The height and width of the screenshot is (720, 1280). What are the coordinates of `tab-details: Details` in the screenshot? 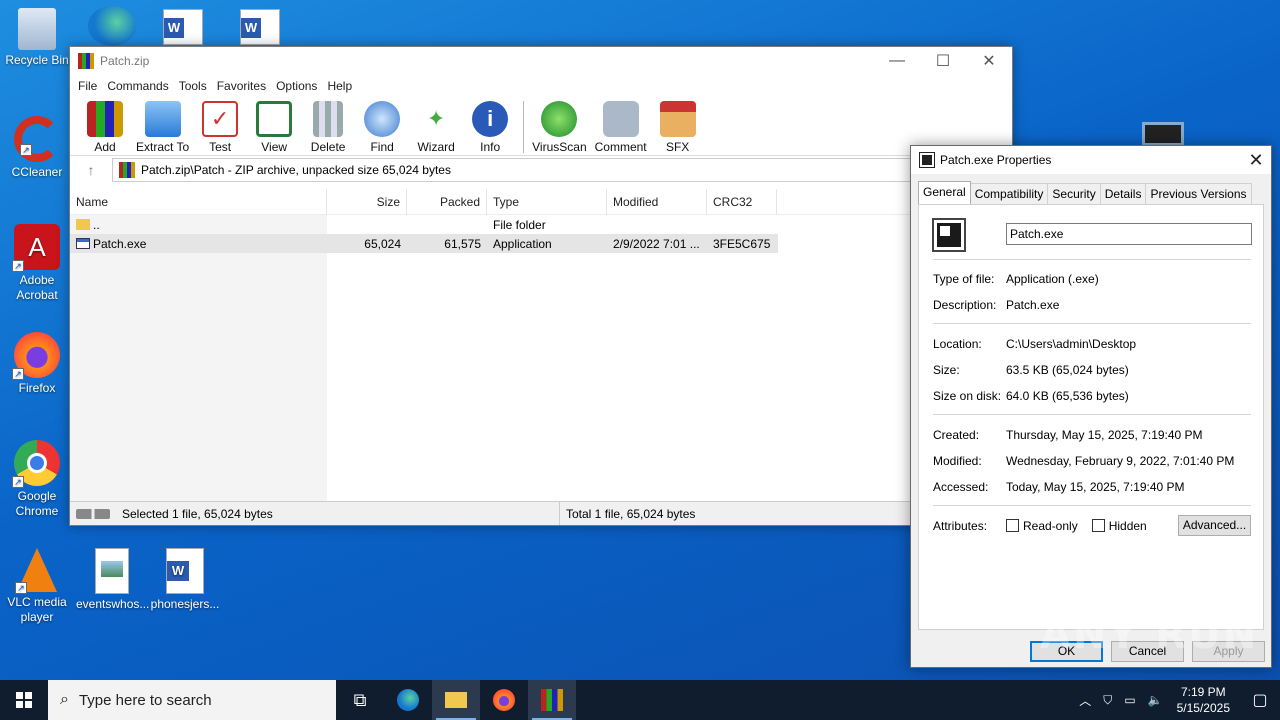 It's located at (1123, 193).